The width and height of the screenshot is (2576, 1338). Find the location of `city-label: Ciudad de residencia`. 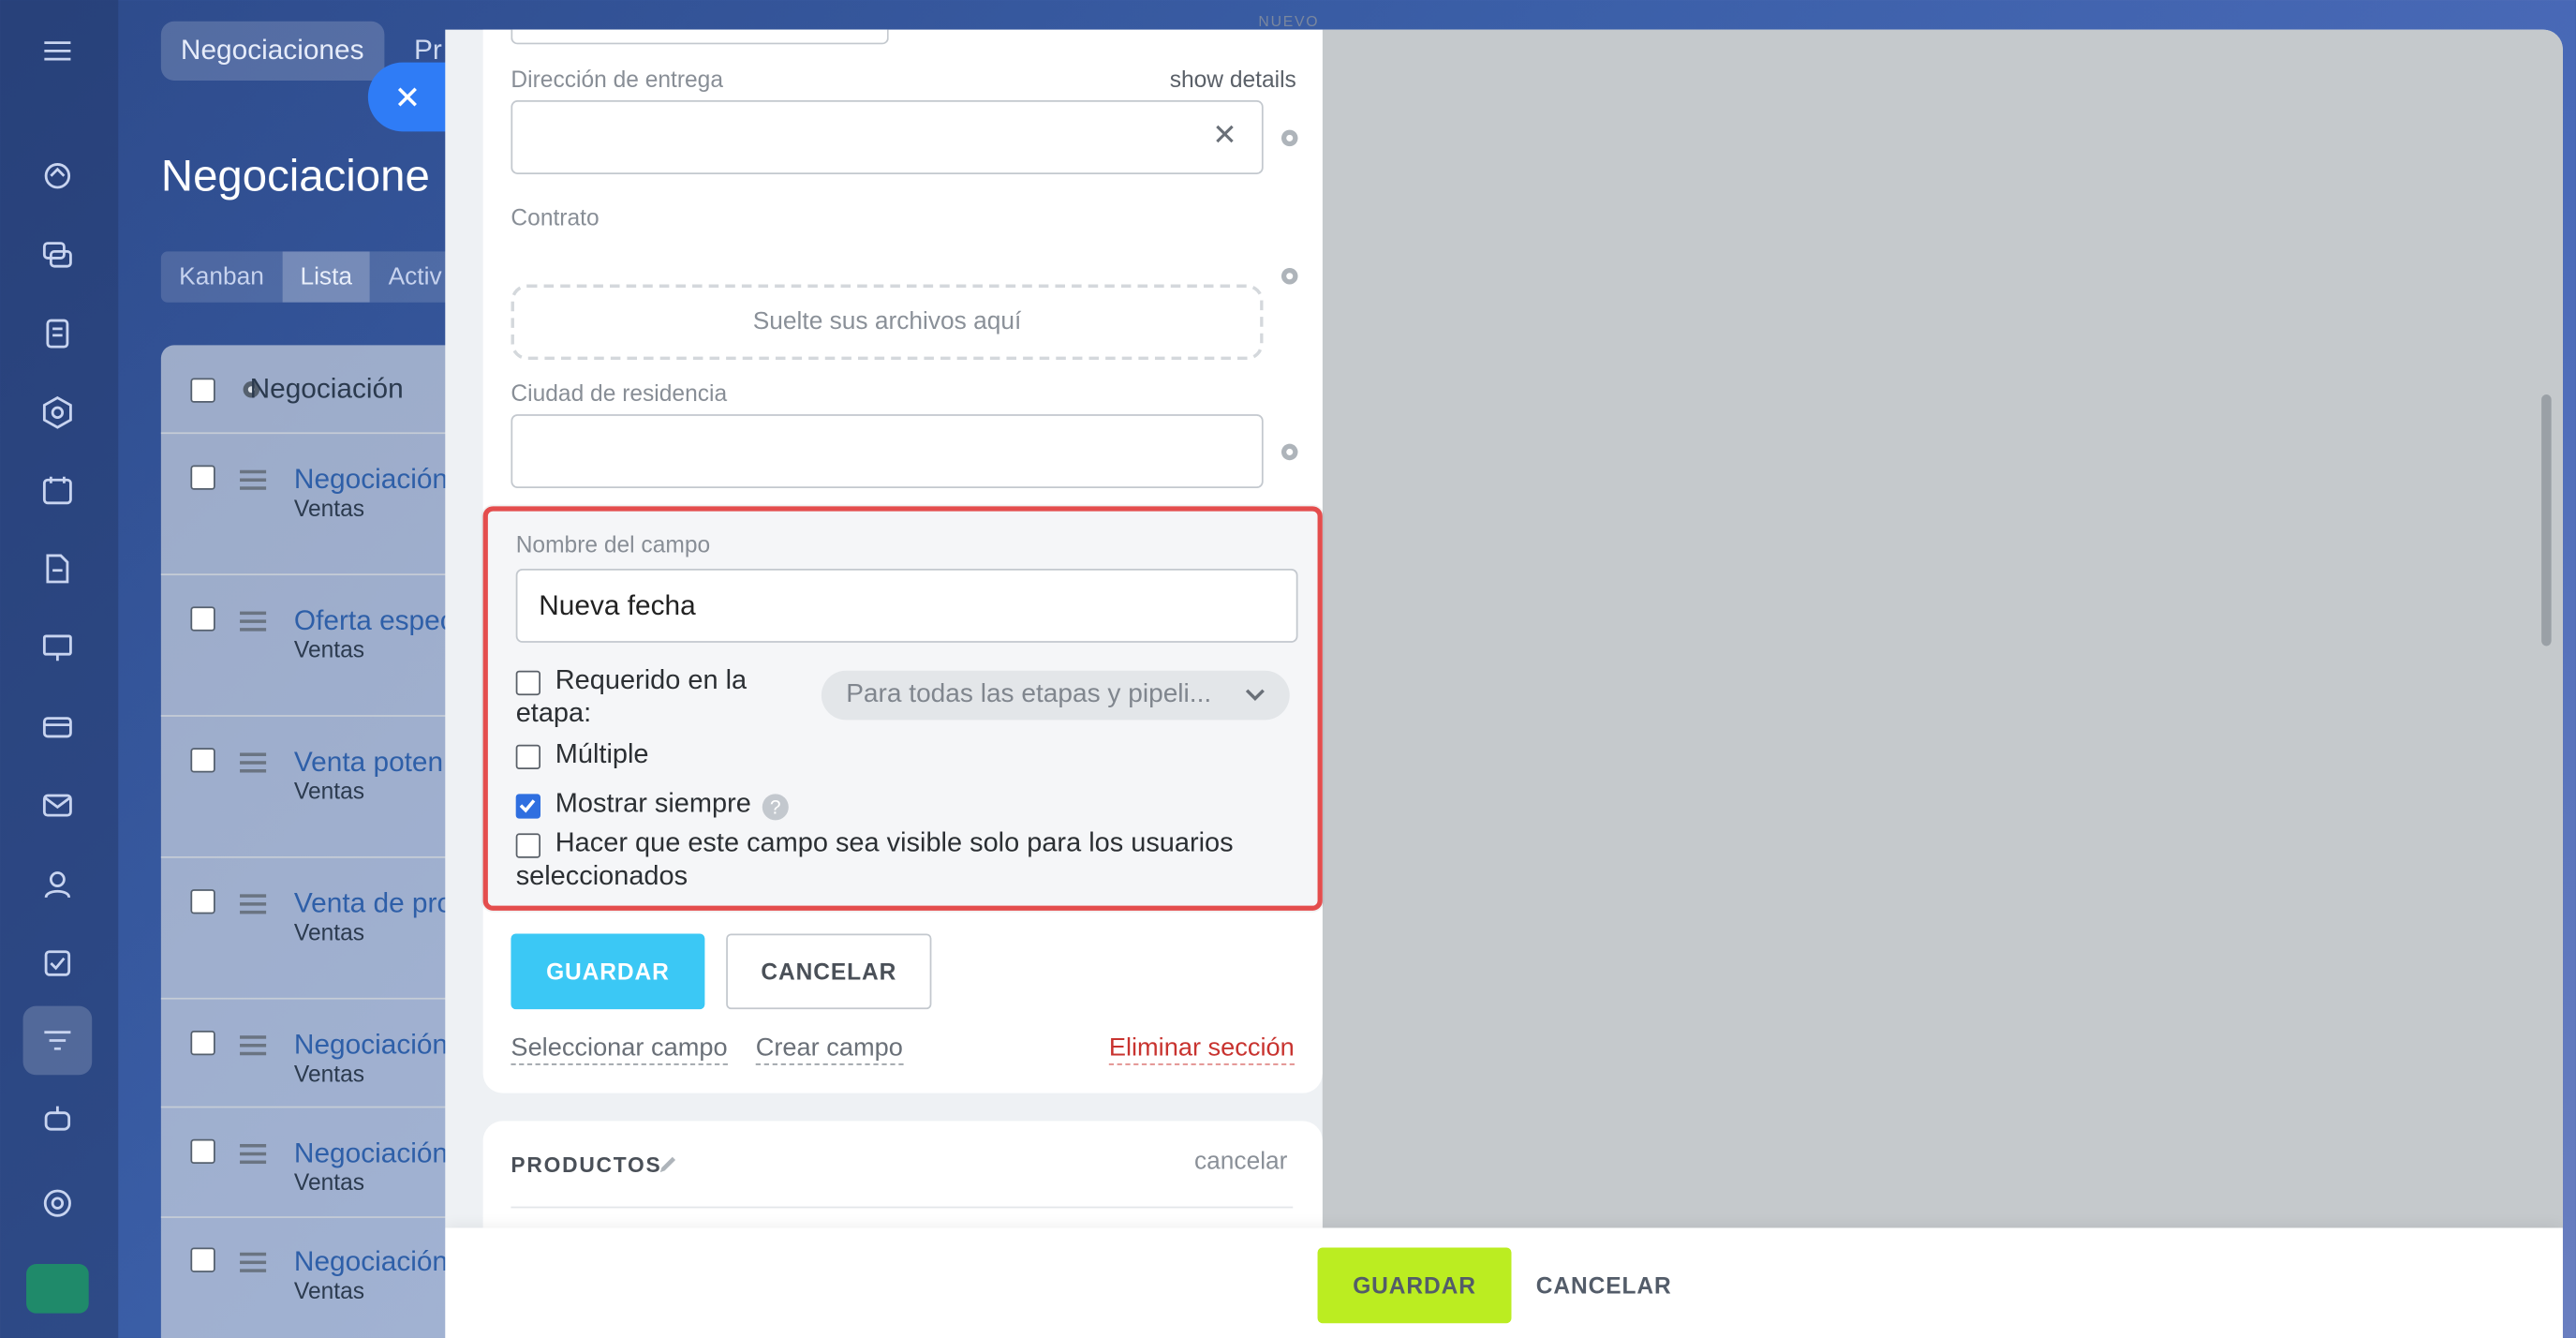

city-label: Ciudad de residencia is located at coordinates (620, 393).